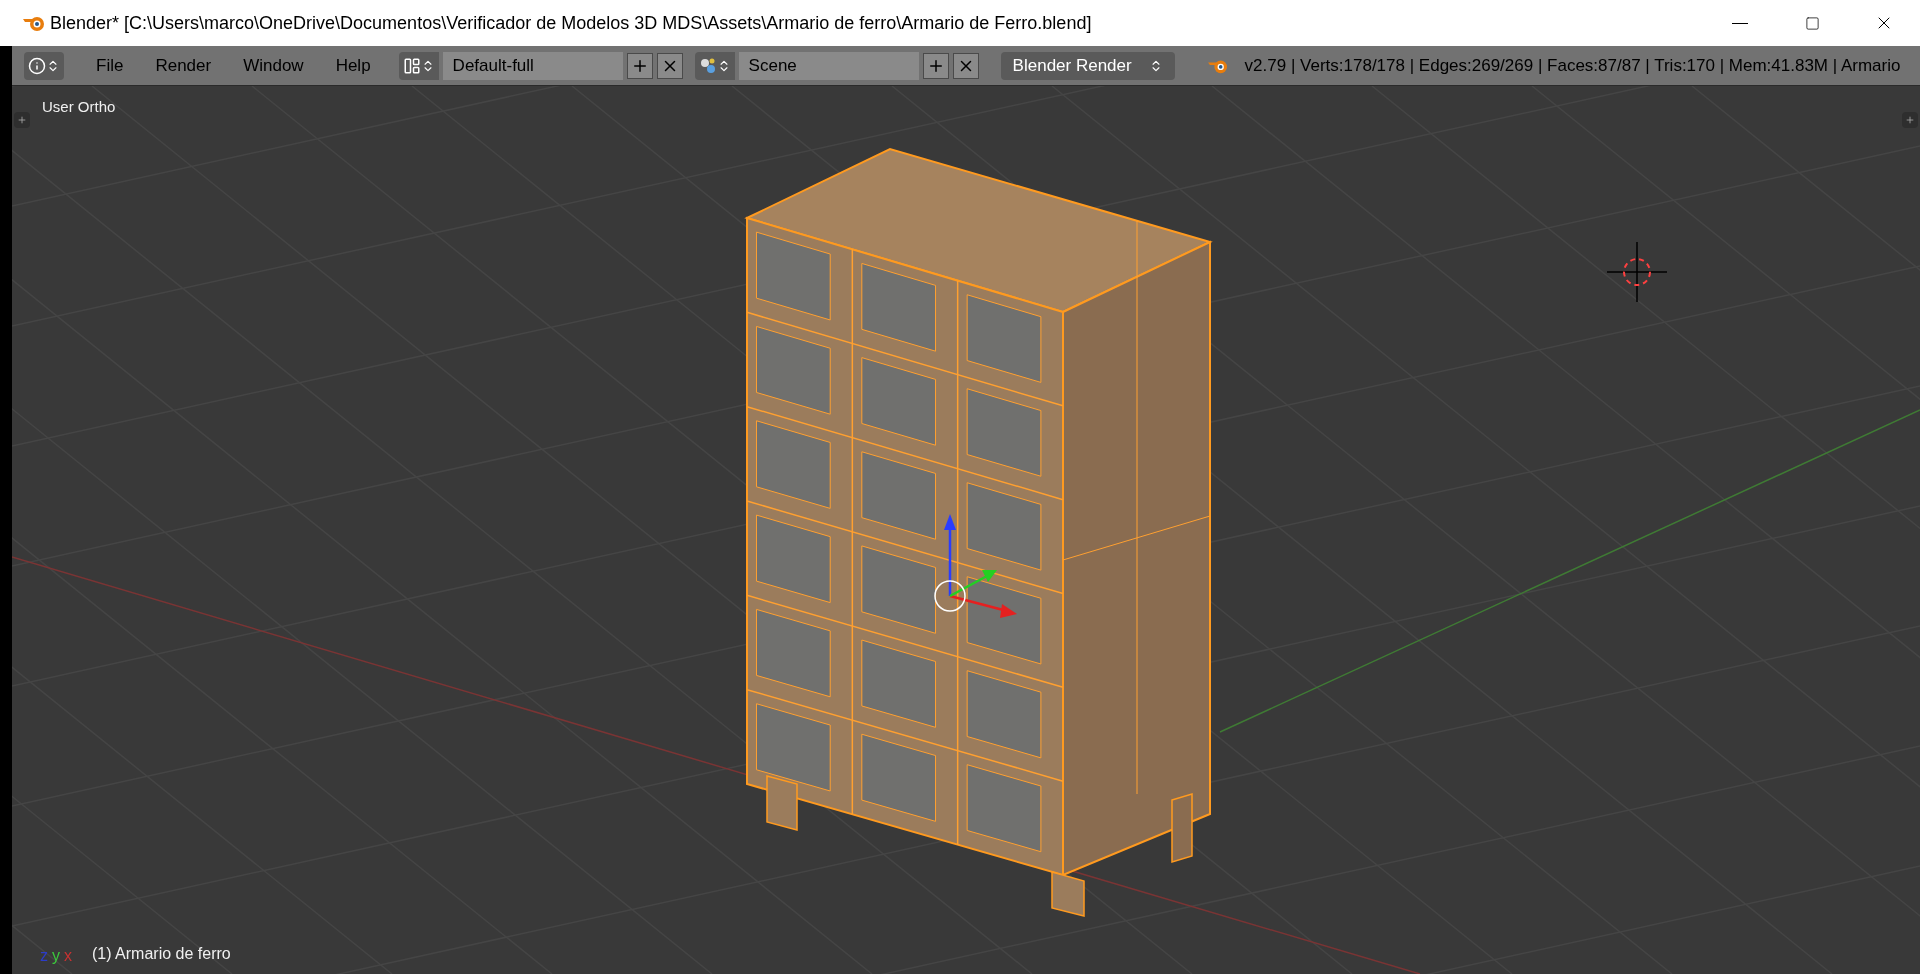 This screenshot has width=1920, height=974. Describe the element at coordinates (411, 65) in the screenshot. I see `layout-icon` at that location.